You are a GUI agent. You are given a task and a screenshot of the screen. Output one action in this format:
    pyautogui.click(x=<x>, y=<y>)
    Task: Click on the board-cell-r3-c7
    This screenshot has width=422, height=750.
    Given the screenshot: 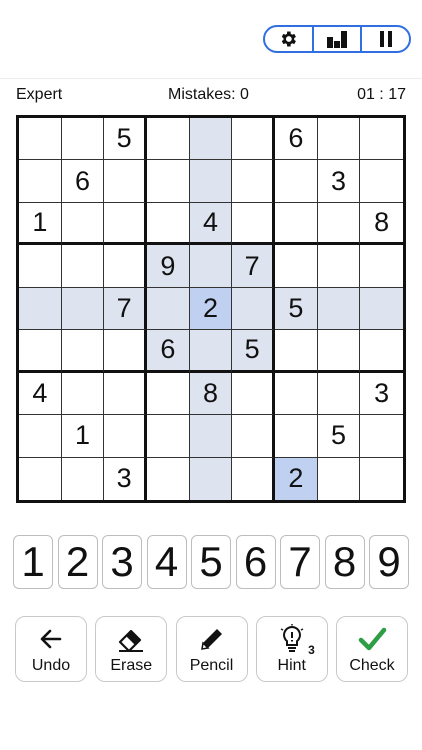 What is the action you would take?
    pyautogui.click(x=296, y=224)
    